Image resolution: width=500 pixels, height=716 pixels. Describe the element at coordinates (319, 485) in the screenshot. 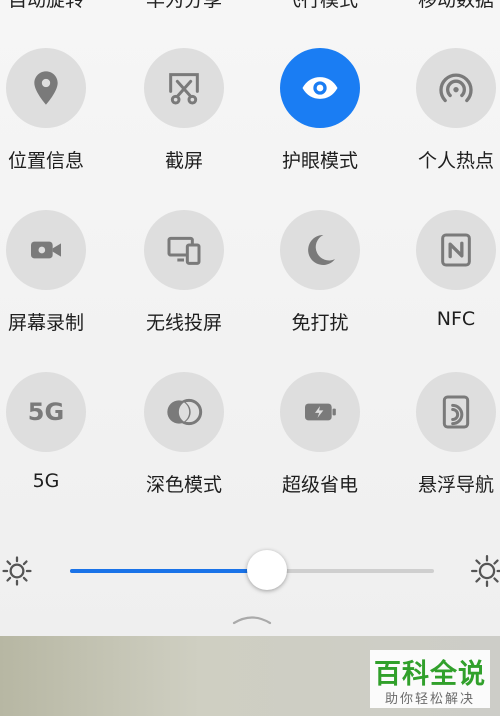

I see `tile-super-power-saving-label: 超级省电` at that location.